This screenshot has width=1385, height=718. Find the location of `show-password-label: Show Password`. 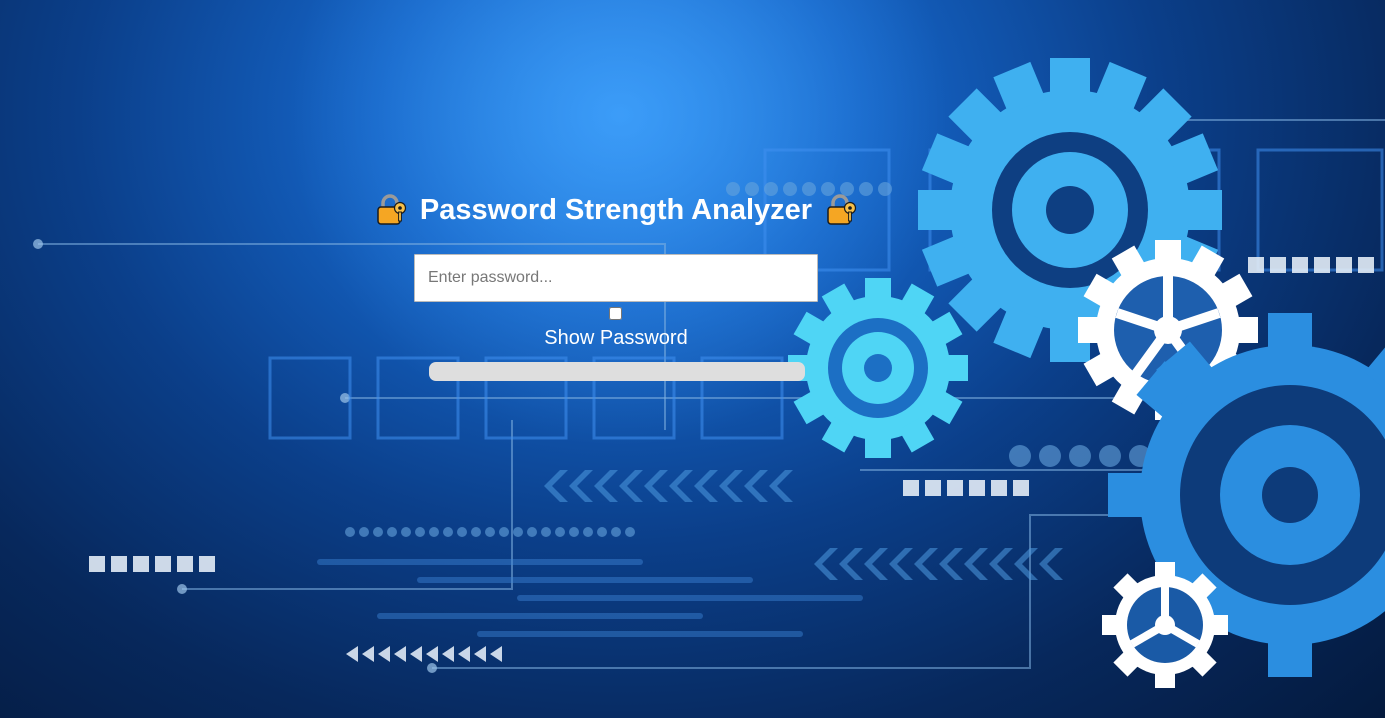

show-password-label: Show Password is located at coordinates (616, 338).